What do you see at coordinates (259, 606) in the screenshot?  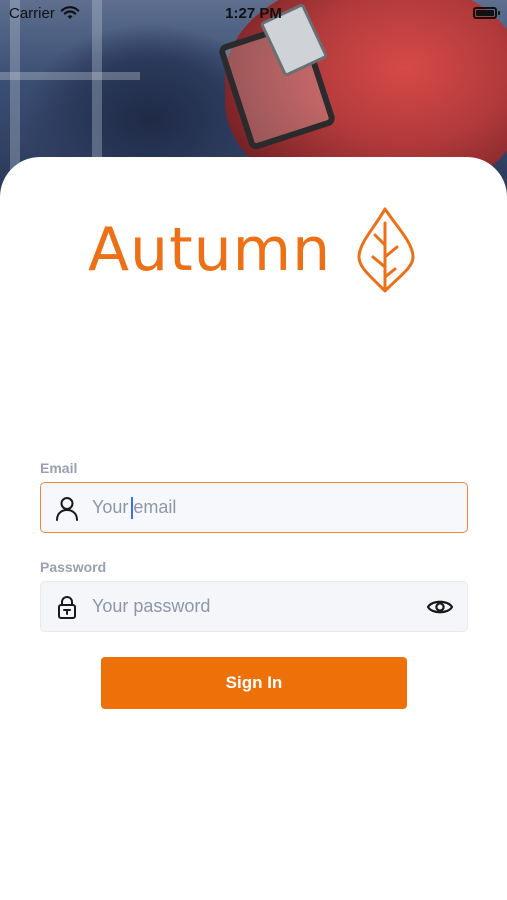 I see `password-input` at bounding box center [259, 606].